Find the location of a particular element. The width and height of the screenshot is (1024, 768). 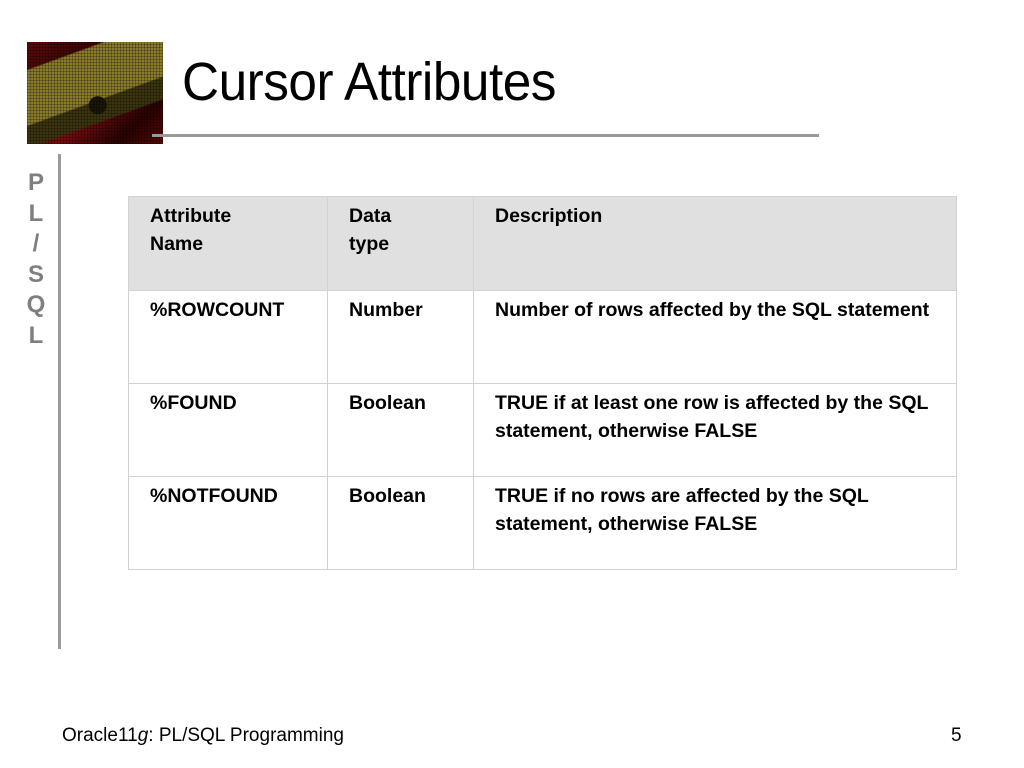

side-label-letter: P is located at coordinates (35, 182).